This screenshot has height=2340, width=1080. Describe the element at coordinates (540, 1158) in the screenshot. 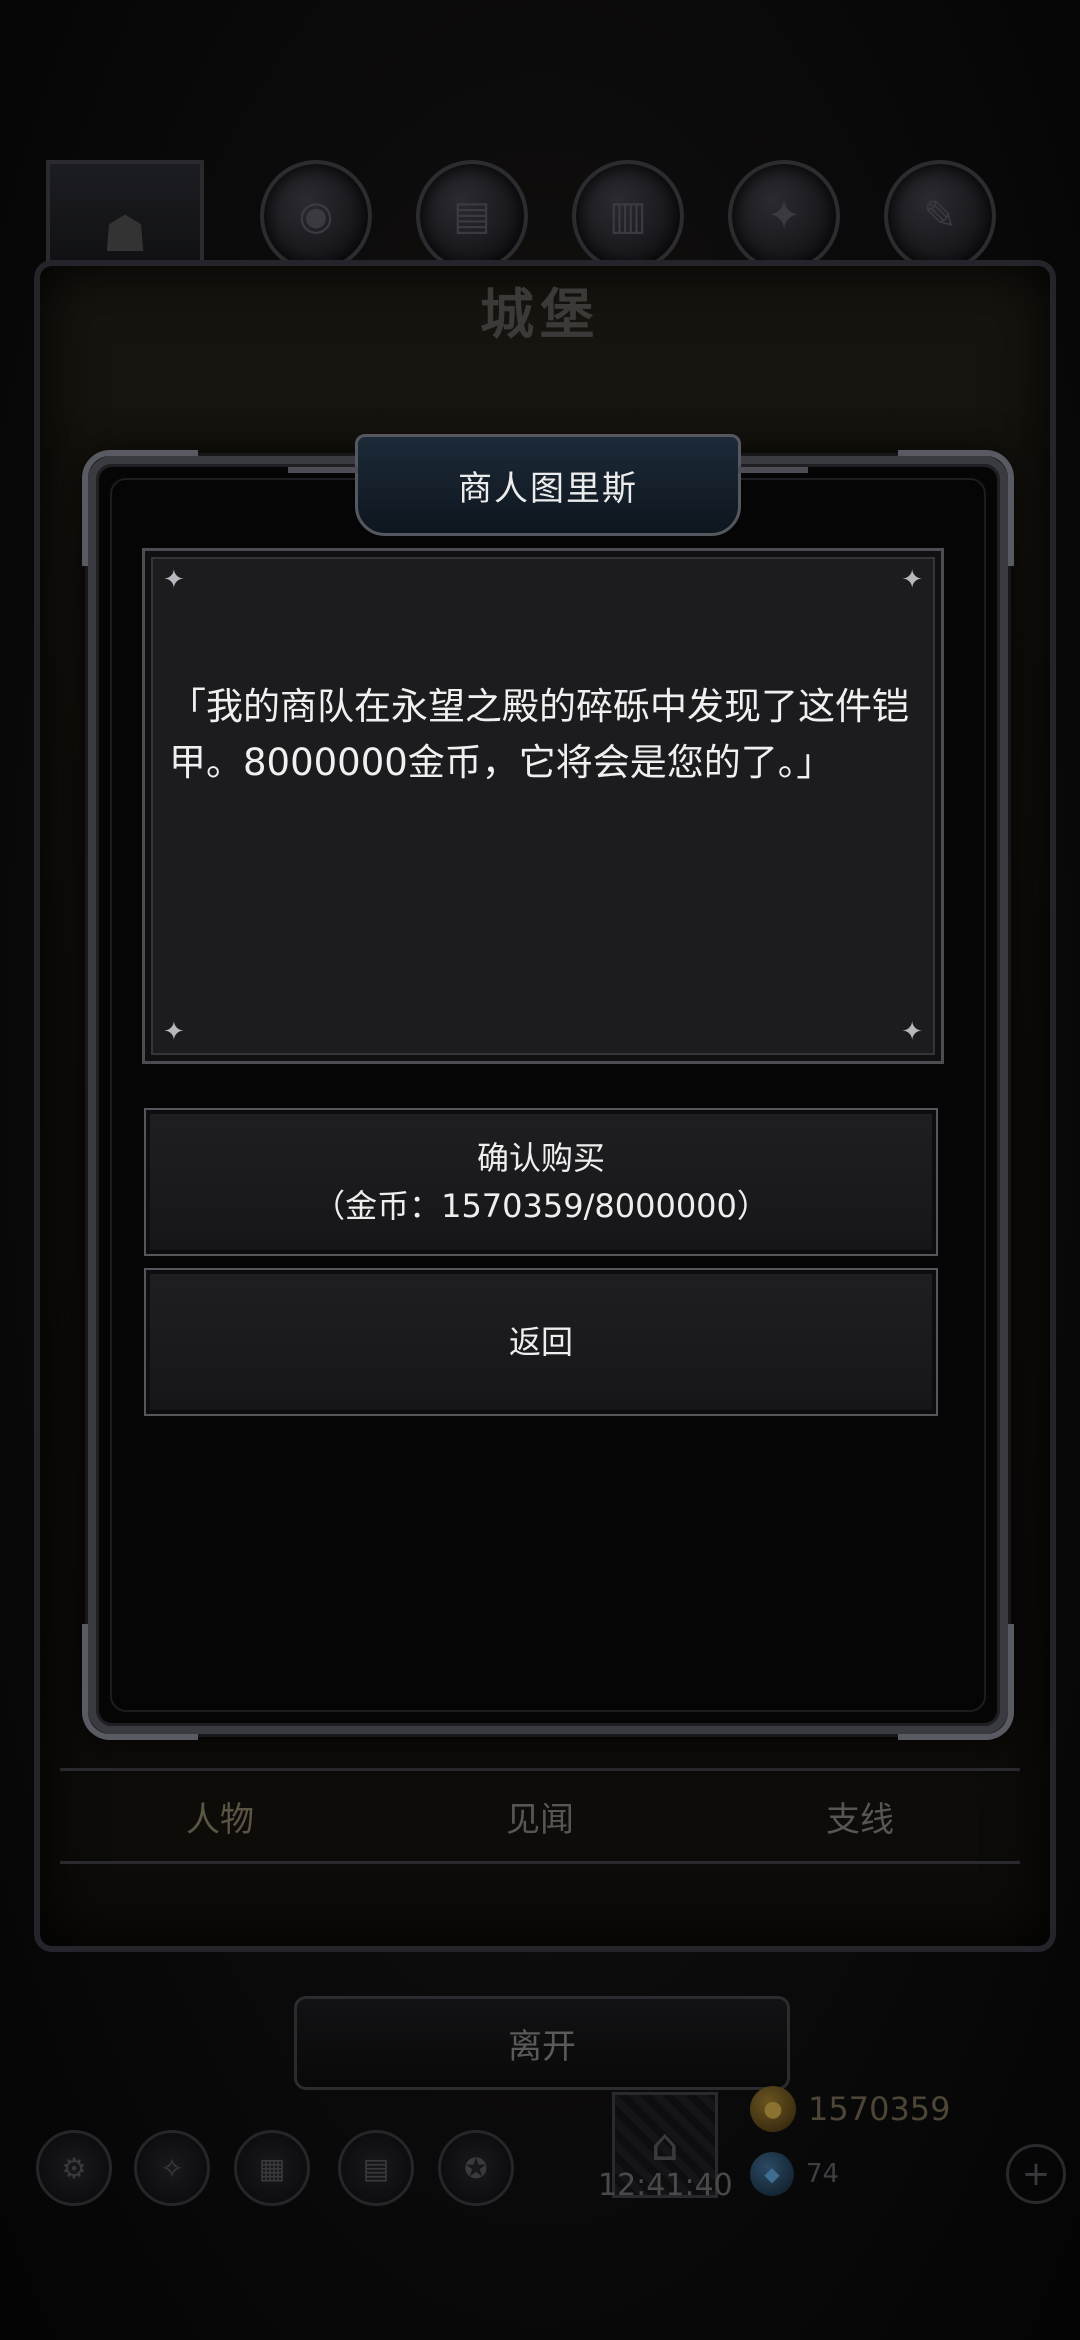

I see `confirm-purchase-label: 确认购买` at that location.